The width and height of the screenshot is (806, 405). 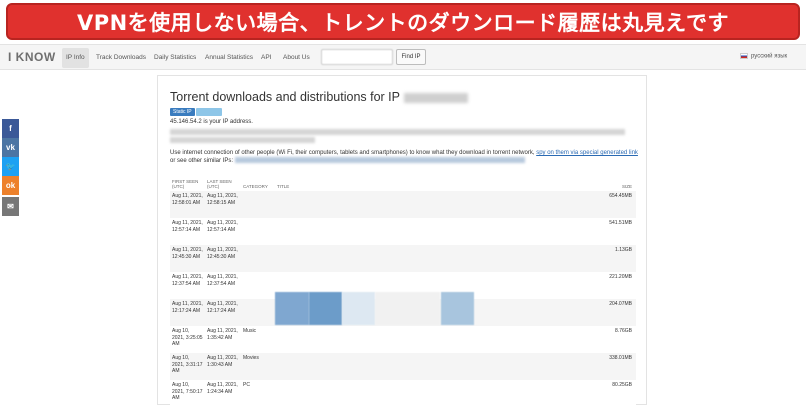 What do you see at coordinates (223, 258) in the screenshot?
I see `last-seen-cell: Aug 11, 2021, 12:45:30 AM` at bounding box center [223, 258].